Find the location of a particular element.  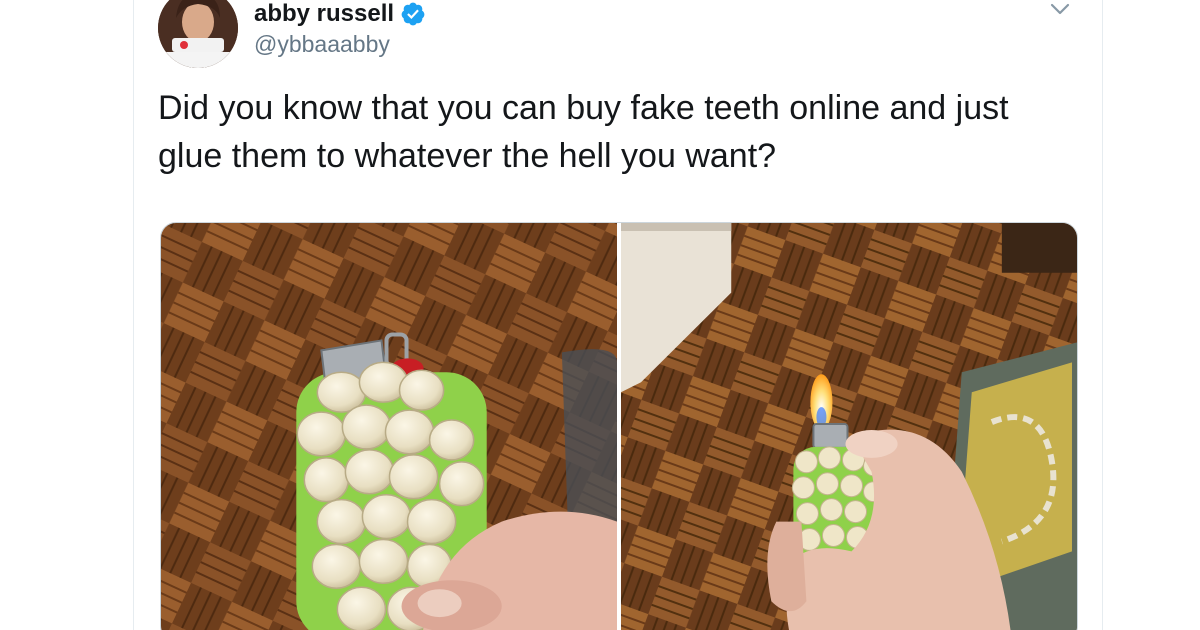

author-name: abby russell is located at coordinates (340, 14).